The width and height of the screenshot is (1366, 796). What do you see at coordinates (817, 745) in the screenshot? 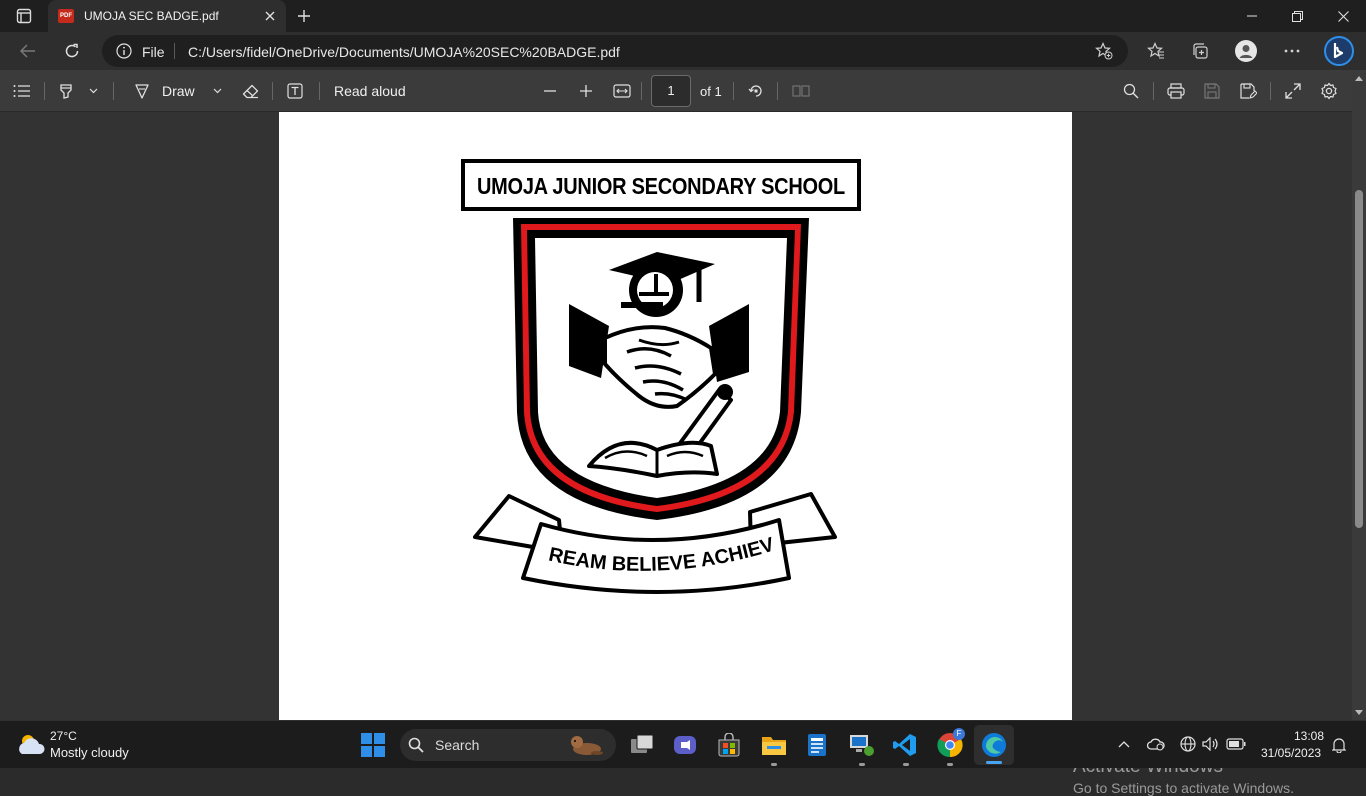
I see `news-app-icon` at bounding box center [817, 745].